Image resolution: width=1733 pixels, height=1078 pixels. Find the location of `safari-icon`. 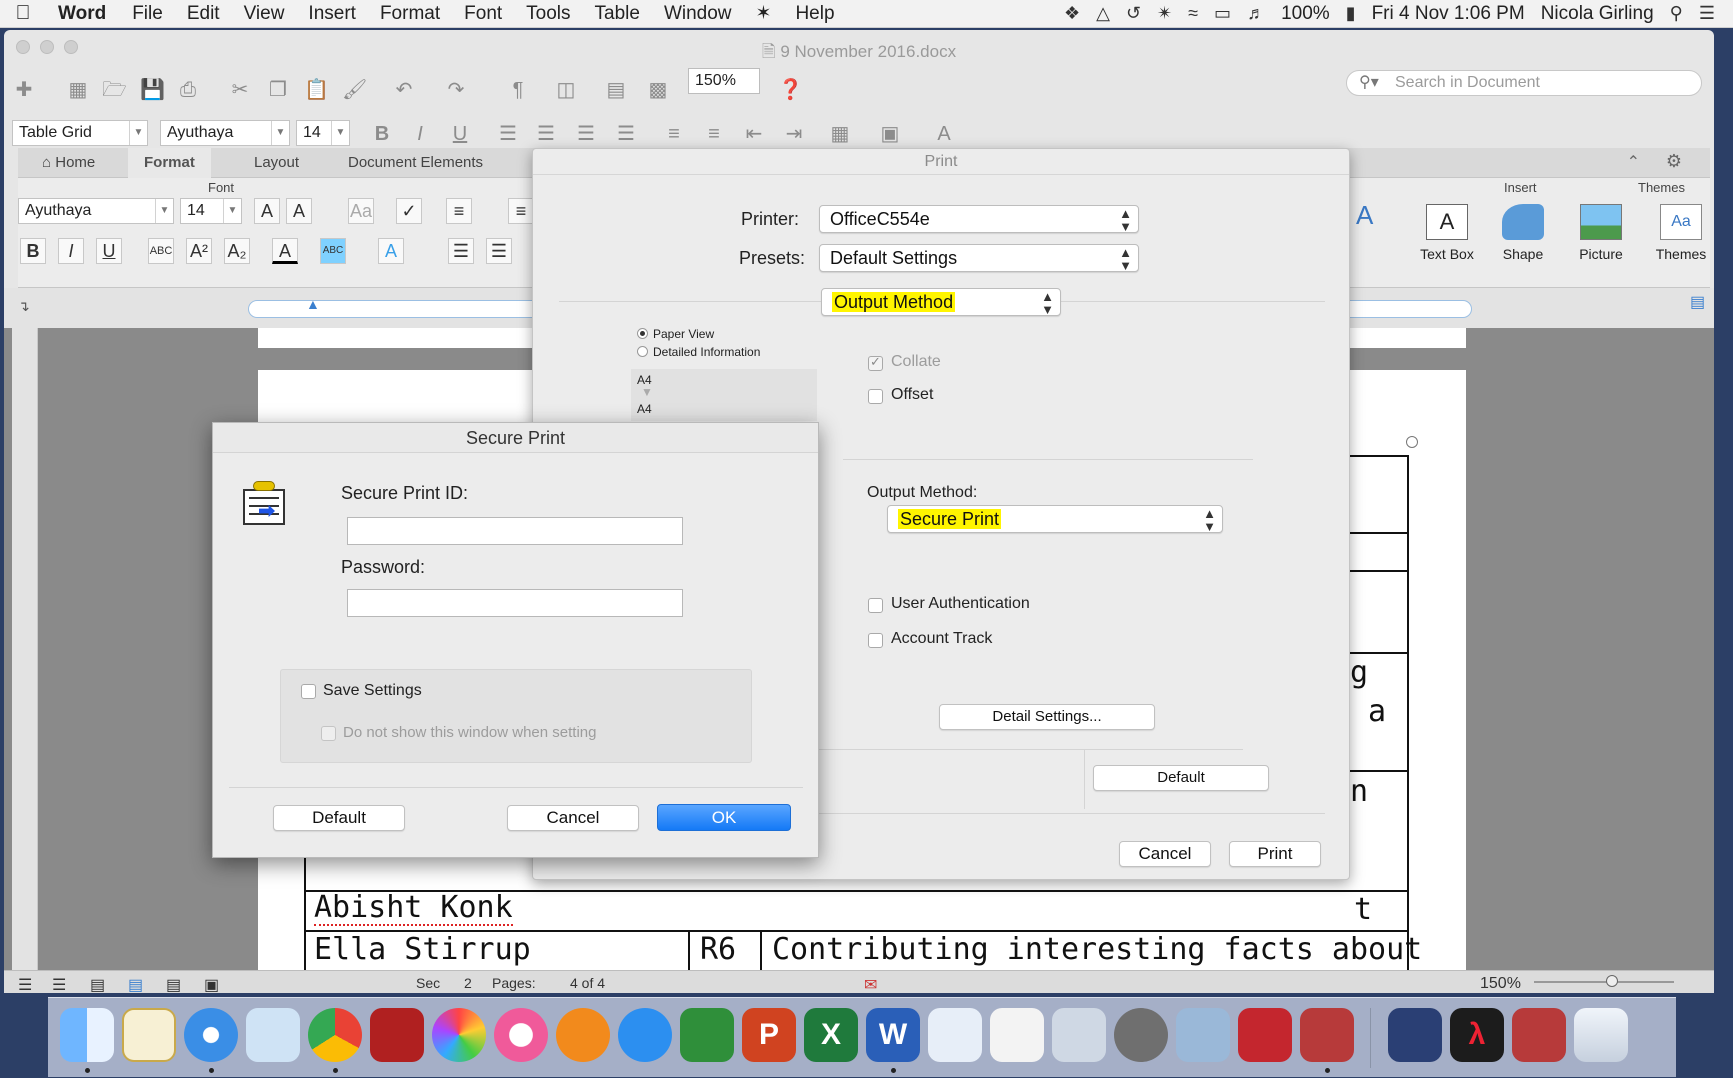

safari-icon is located at coordinates (211, 1035).